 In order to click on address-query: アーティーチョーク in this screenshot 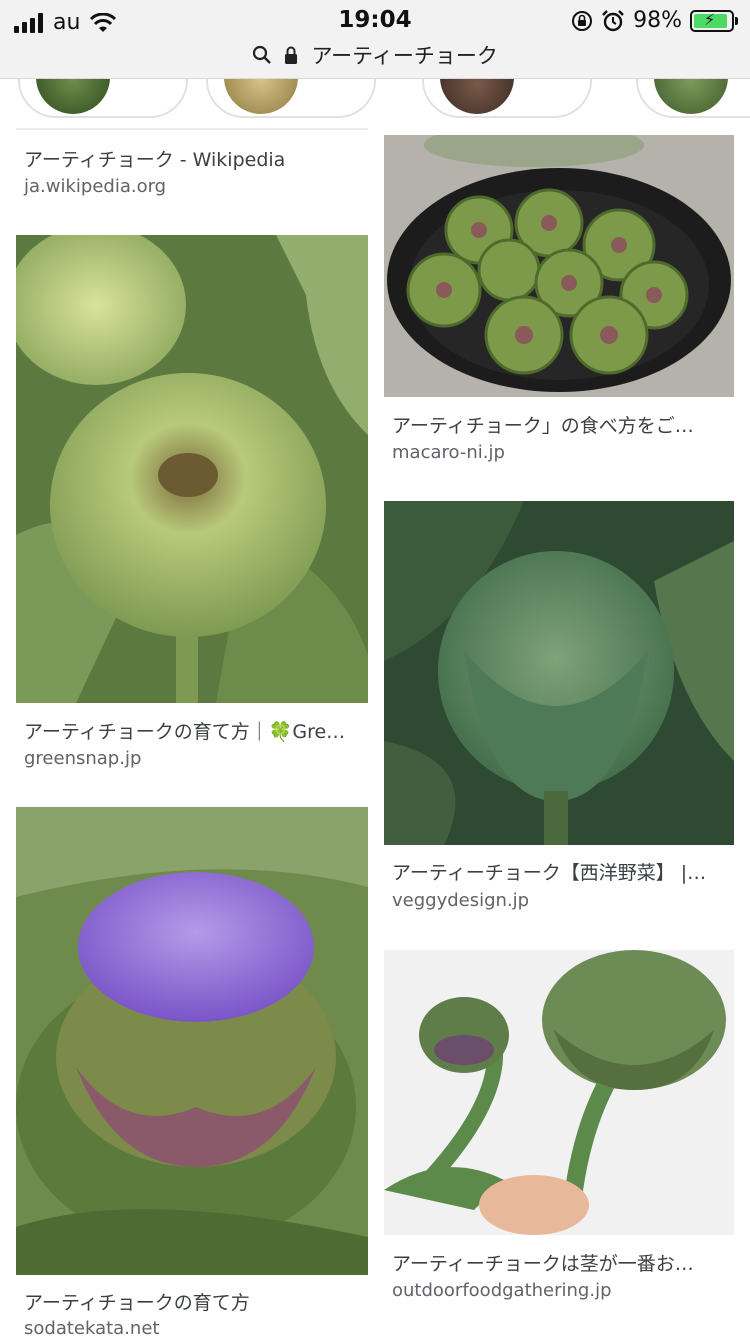, I will do `click(404, 56)`.